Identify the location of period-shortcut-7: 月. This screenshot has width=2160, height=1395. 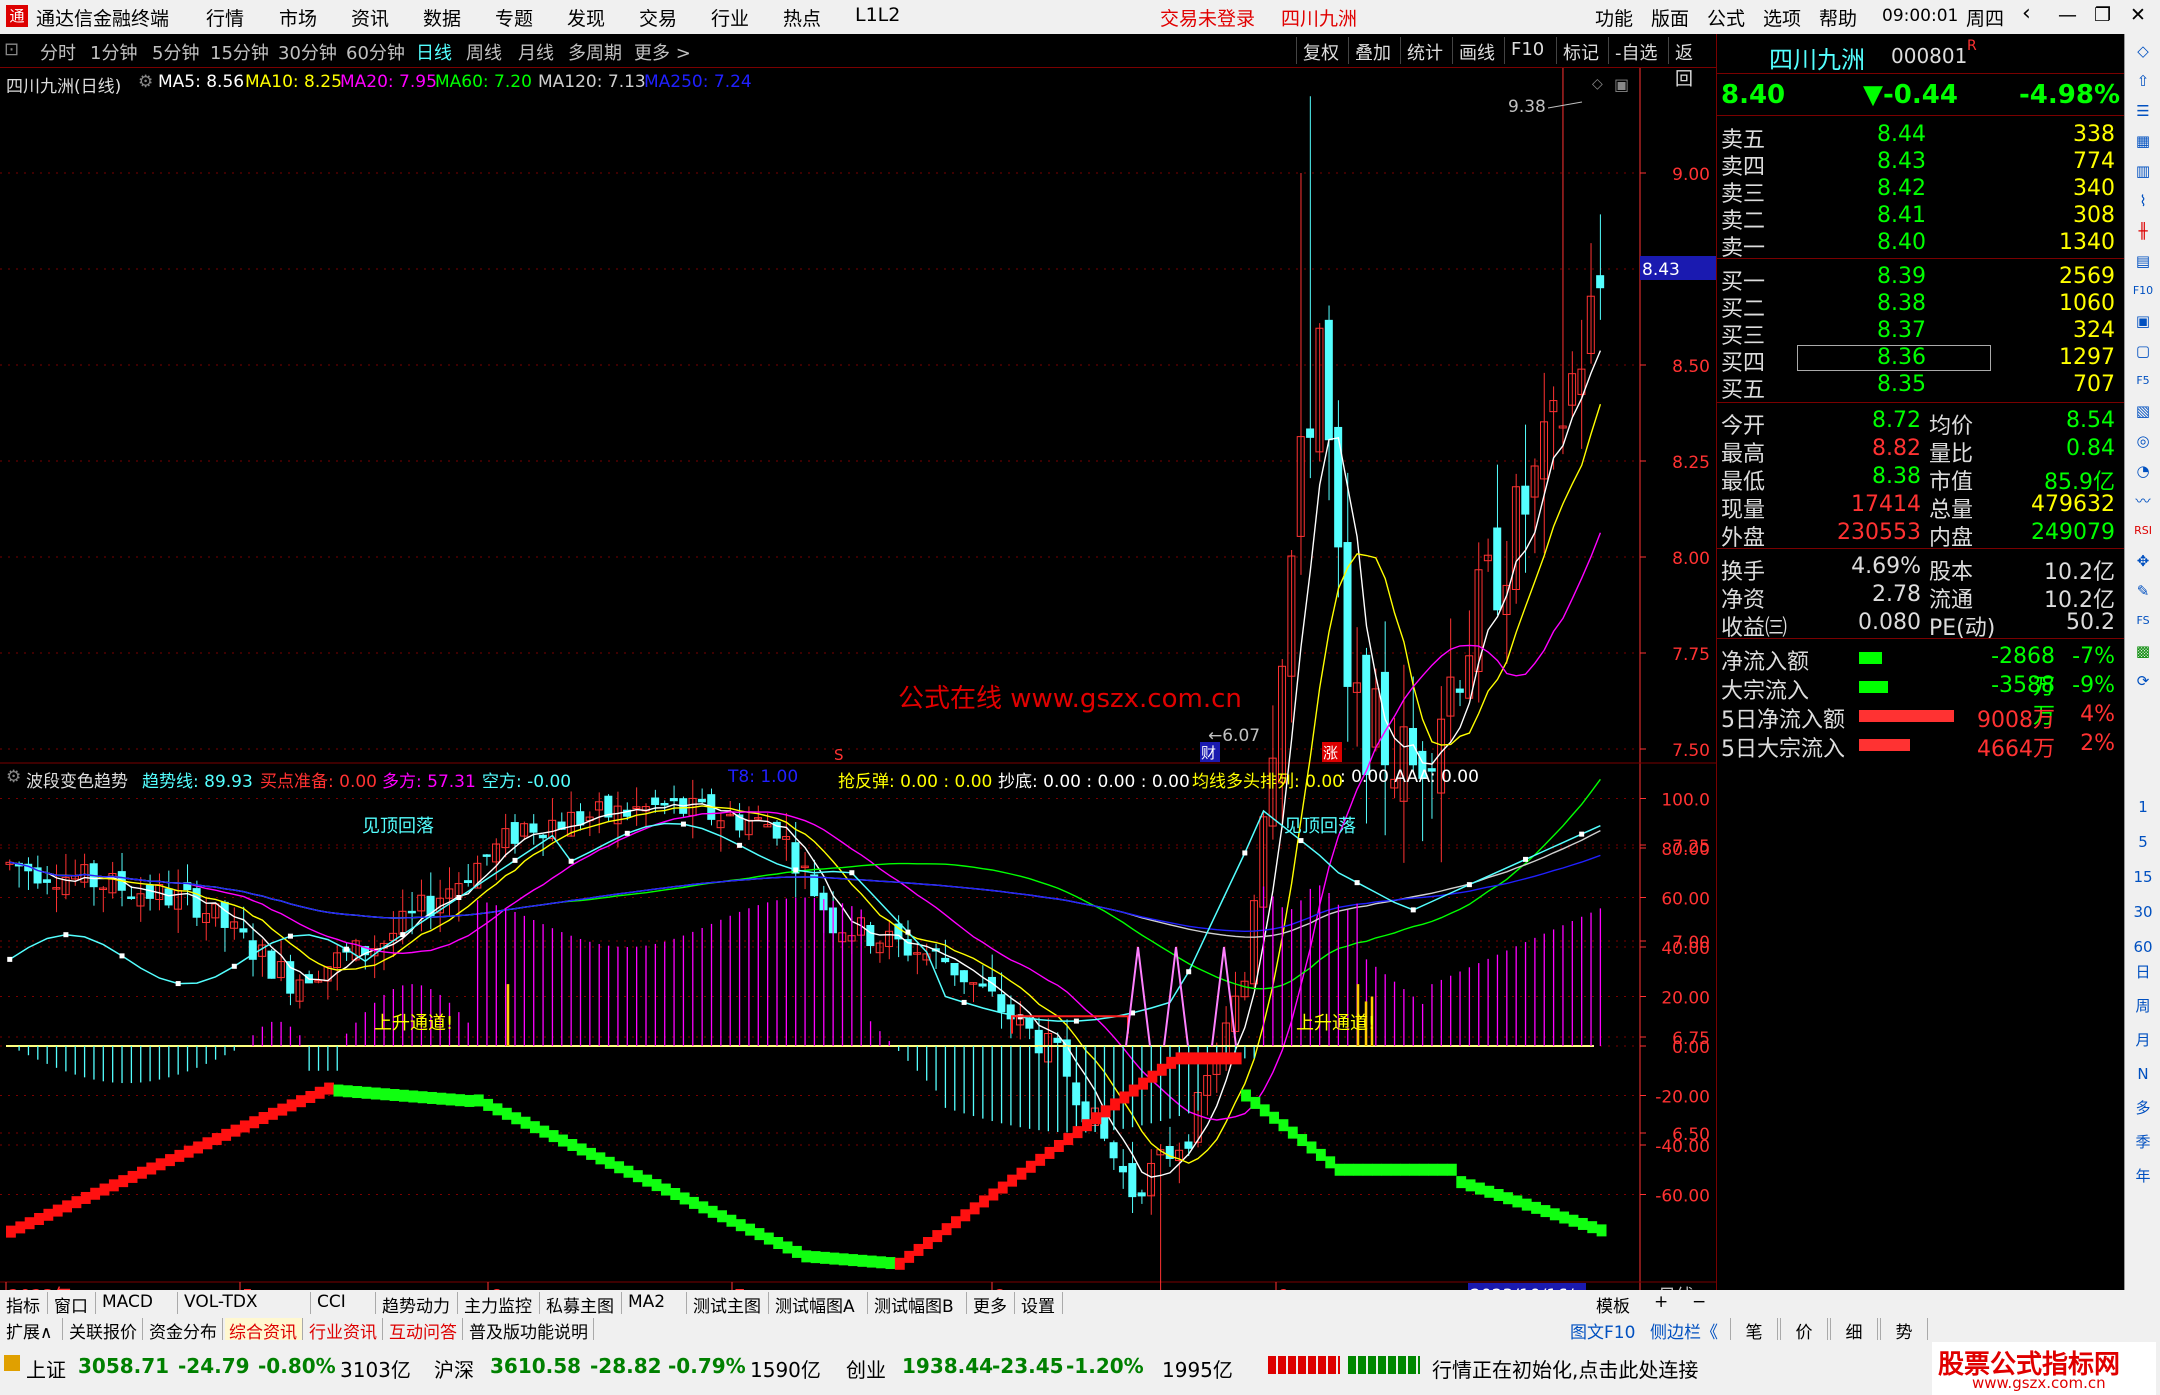
(2143, 1040).